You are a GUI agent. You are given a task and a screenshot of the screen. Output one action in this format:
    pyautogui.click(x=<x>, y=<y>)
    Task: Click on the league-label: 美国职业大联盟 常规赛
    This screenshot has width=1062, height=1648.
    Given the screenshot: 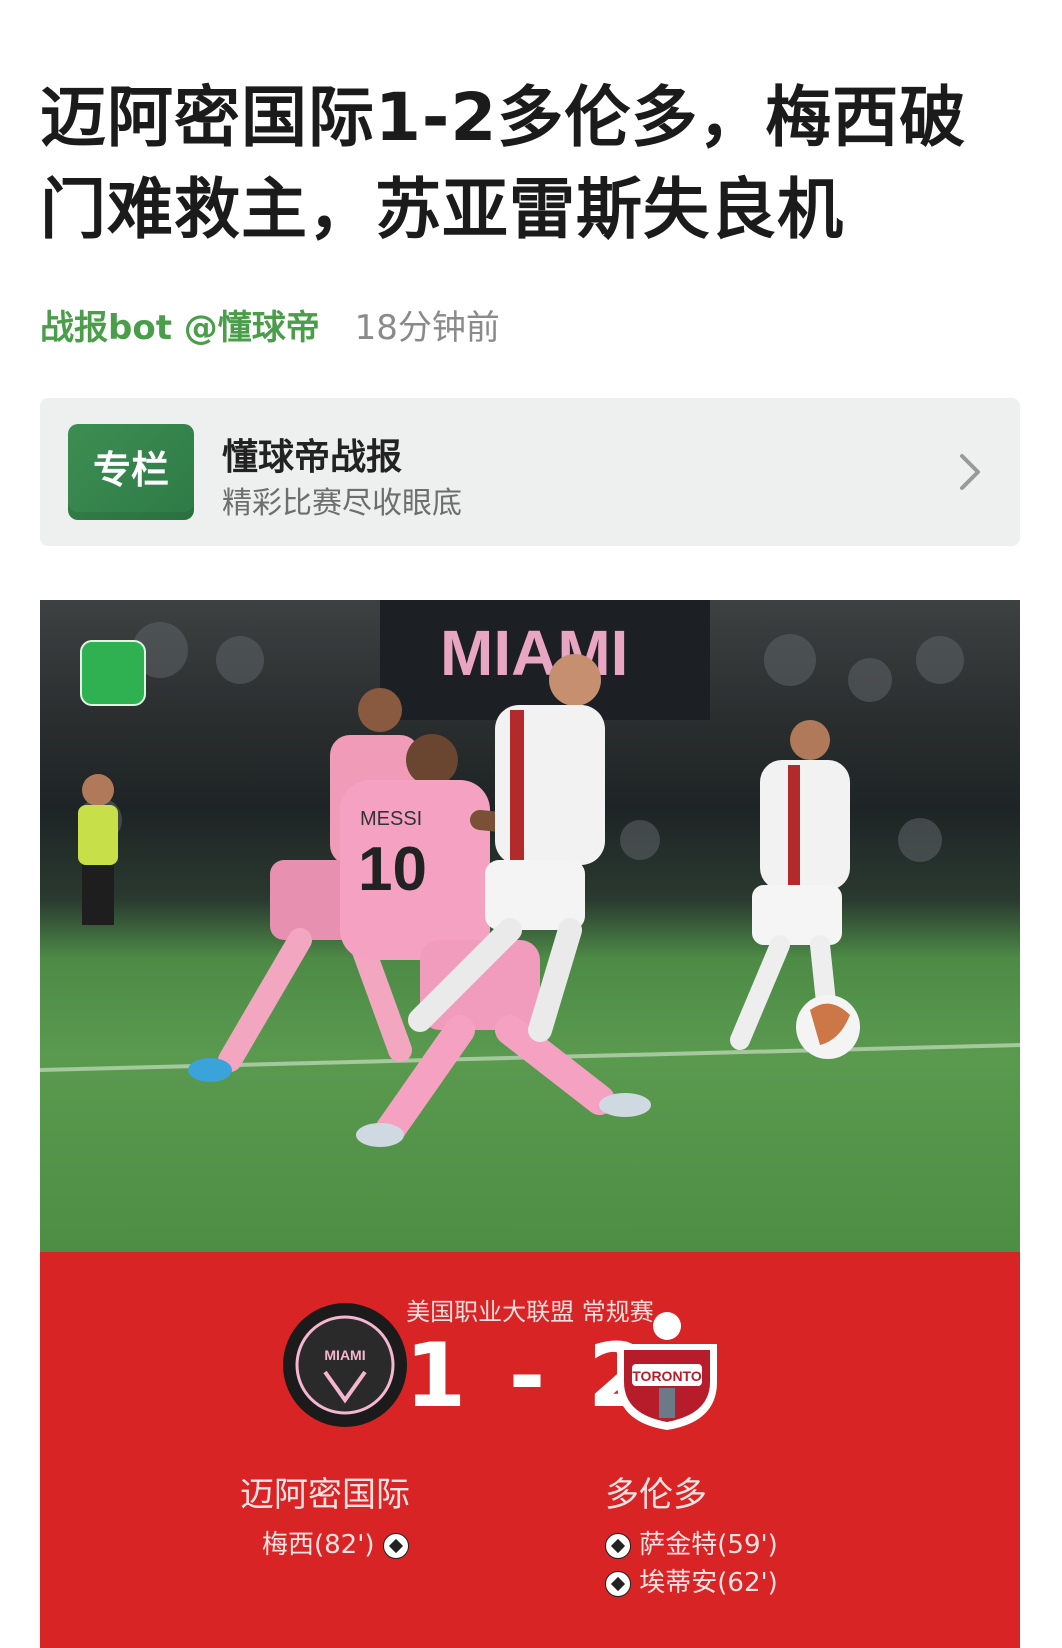 What is the action you would take?
    pyautogui.click(x=530, y=1312)
    